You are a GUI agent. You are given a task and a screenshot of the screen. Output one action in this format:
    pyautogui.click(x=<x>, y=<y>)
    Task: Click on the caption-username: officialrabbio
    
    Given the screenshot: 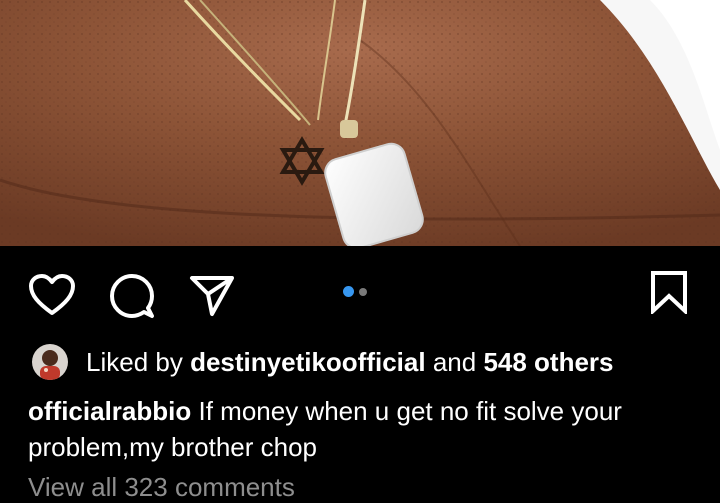 What is the action you would take?
    pyautogui.click(x=109, y=411)
    